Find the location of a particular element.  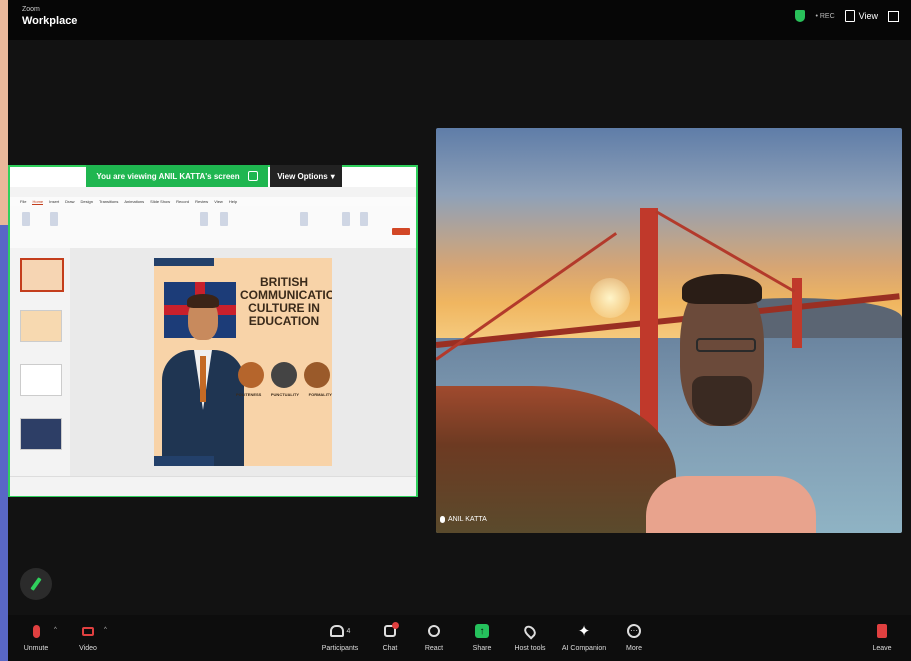

slide-icon-row is located at coordinates (284, 375).